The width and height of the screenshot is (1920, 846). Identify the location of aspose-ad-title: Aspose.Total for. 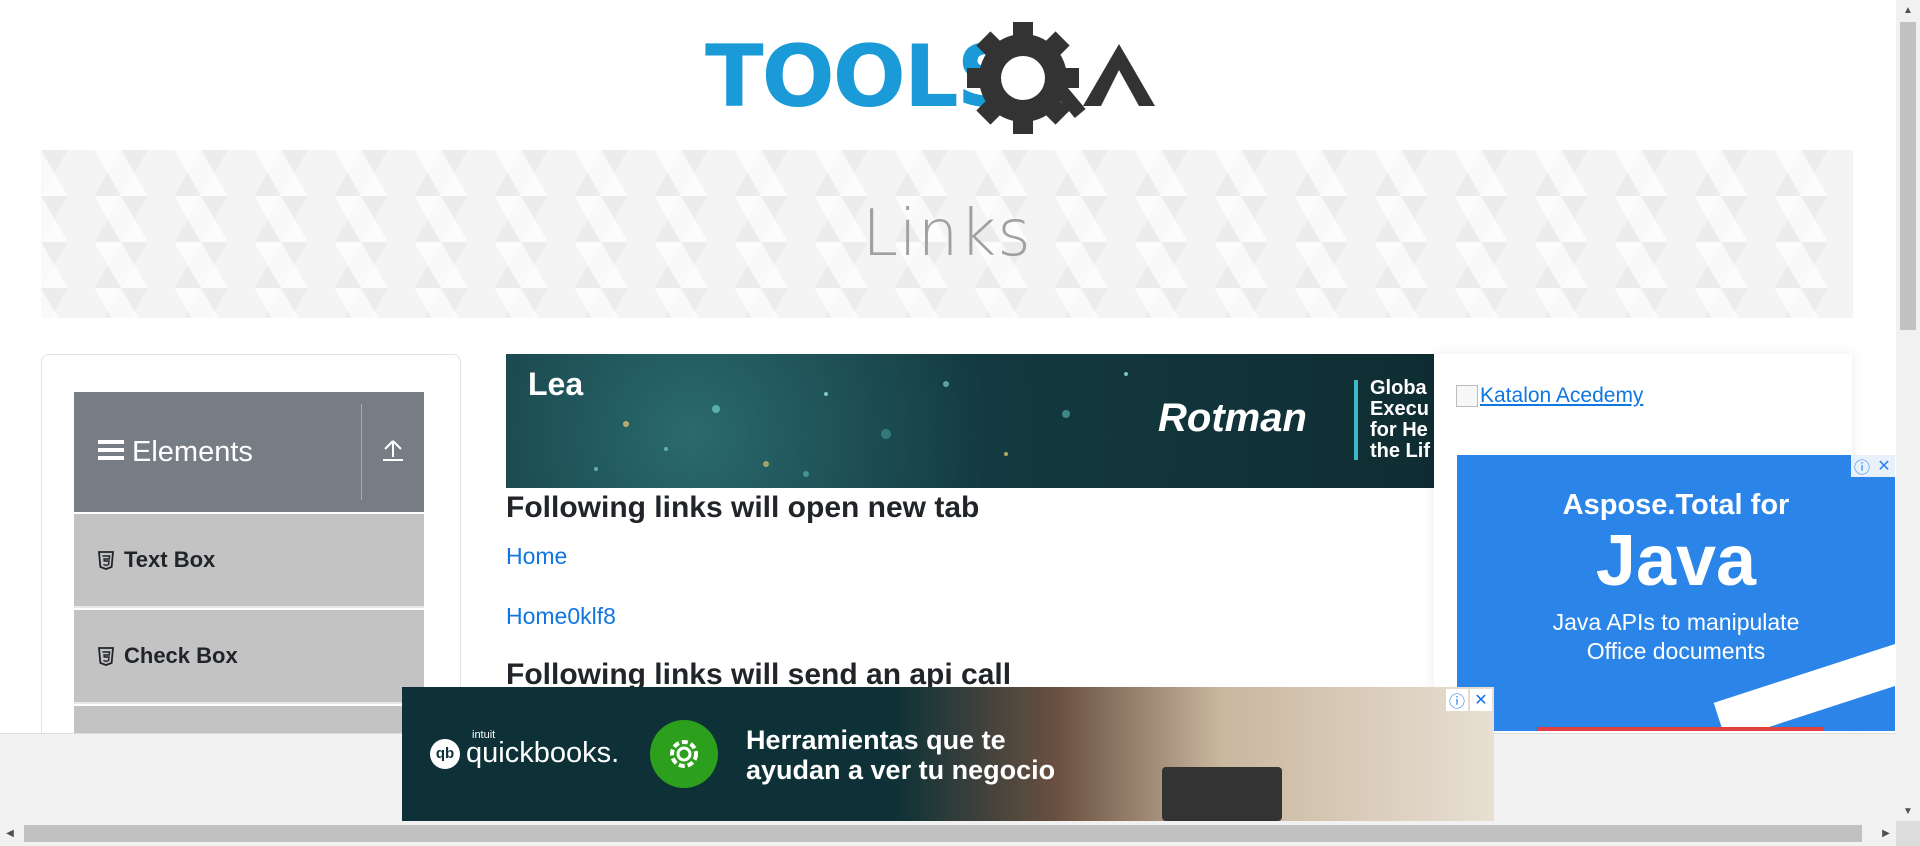
(1676, 505).